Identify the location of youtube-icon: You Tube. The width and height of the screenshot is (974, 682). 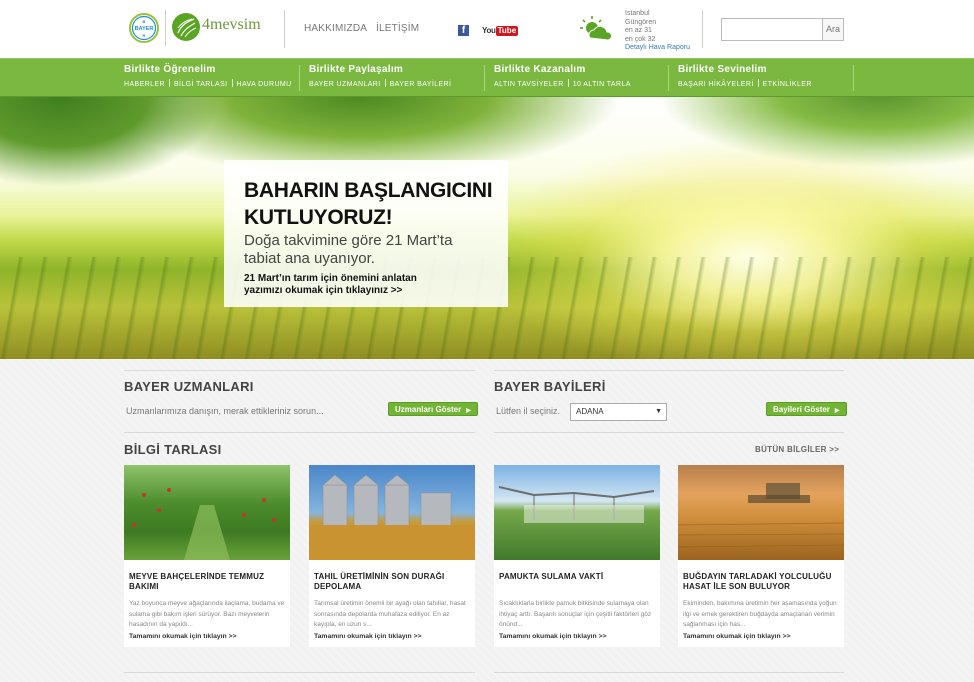
(500, 30).